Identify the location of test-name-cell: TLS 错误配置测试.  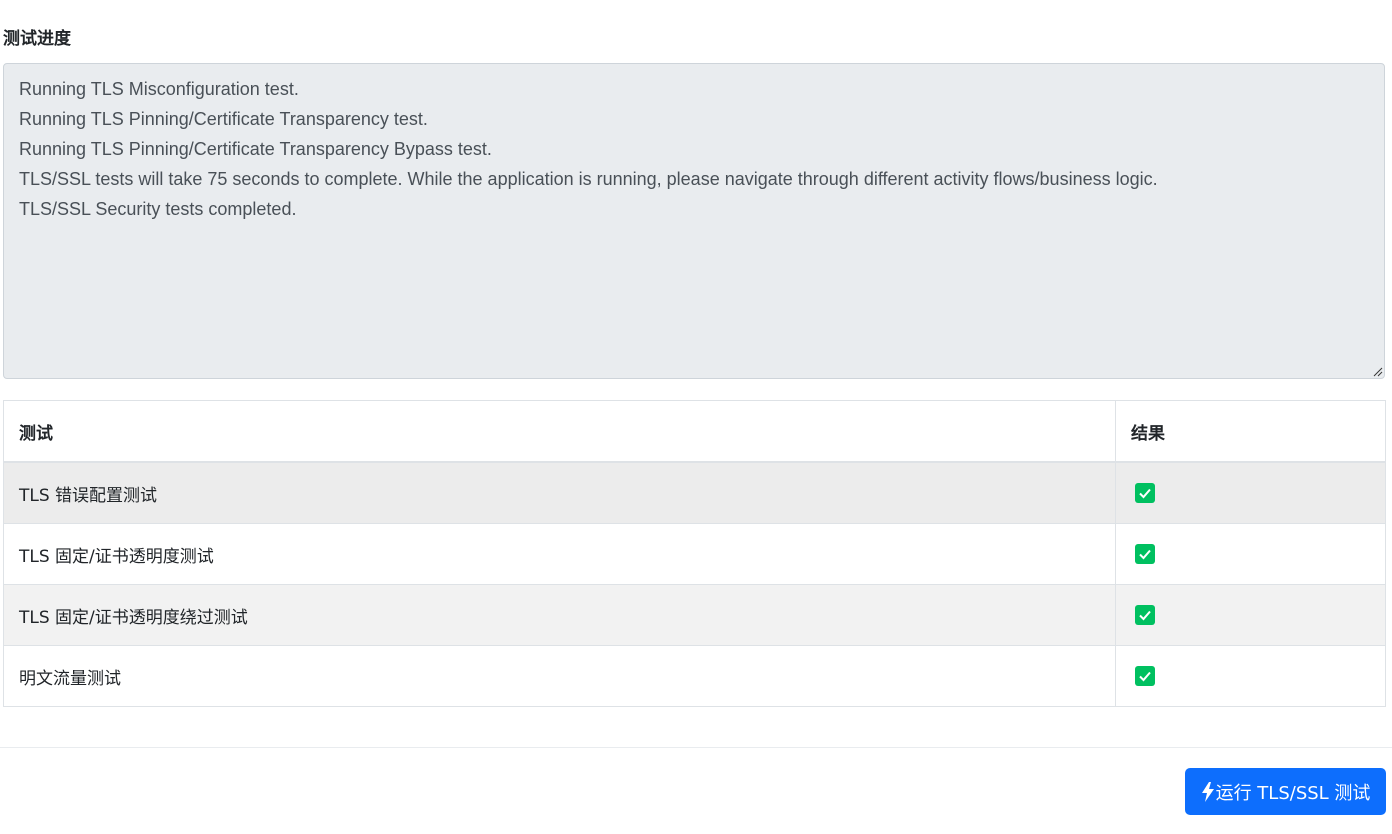
(559, 492).